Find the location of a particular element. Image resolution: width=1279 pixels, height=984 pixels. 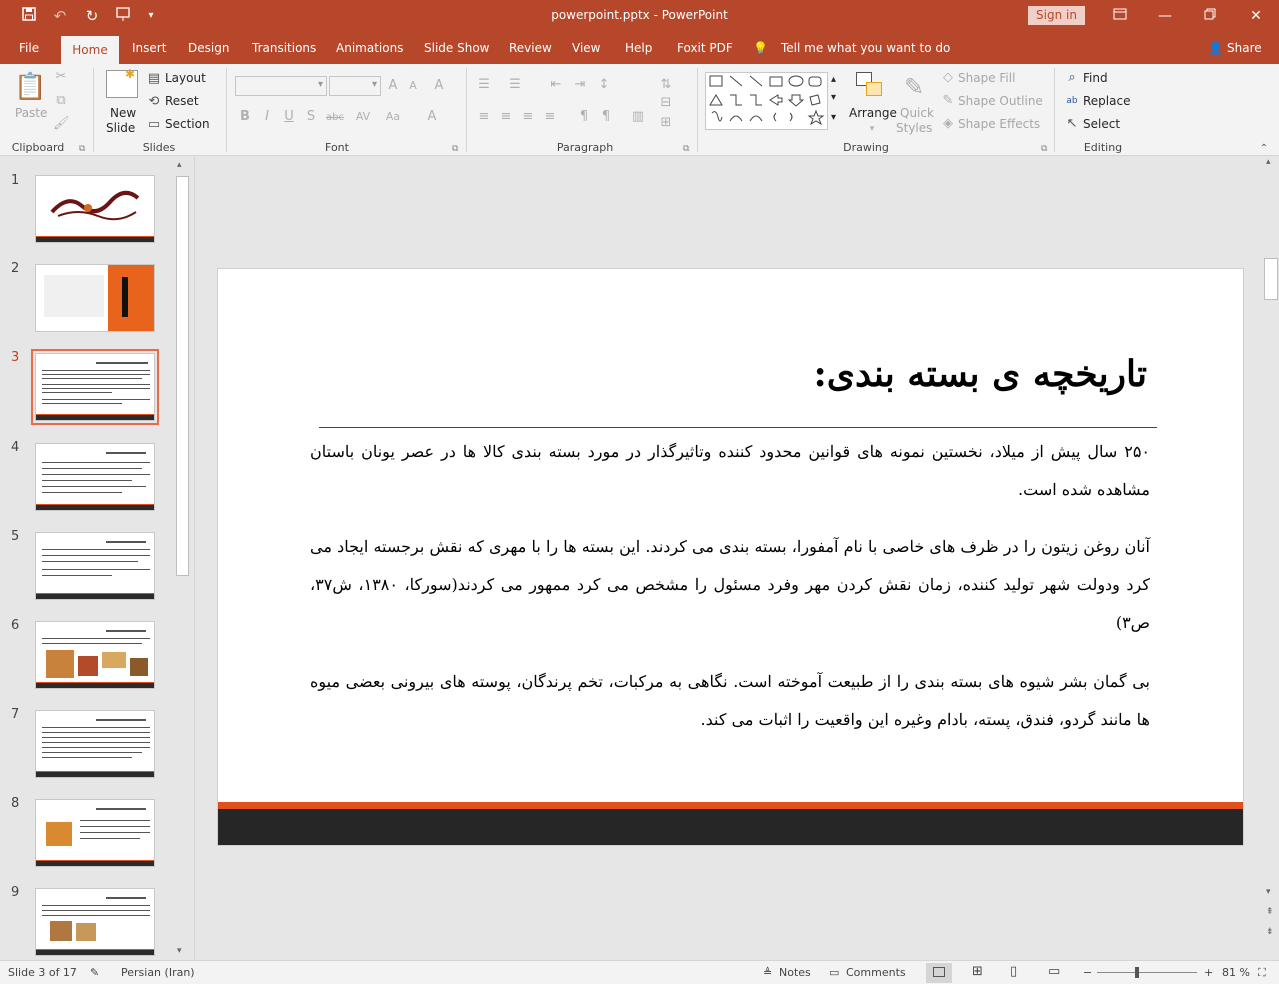

select-button: Select is located at coordinates (1101, 124).